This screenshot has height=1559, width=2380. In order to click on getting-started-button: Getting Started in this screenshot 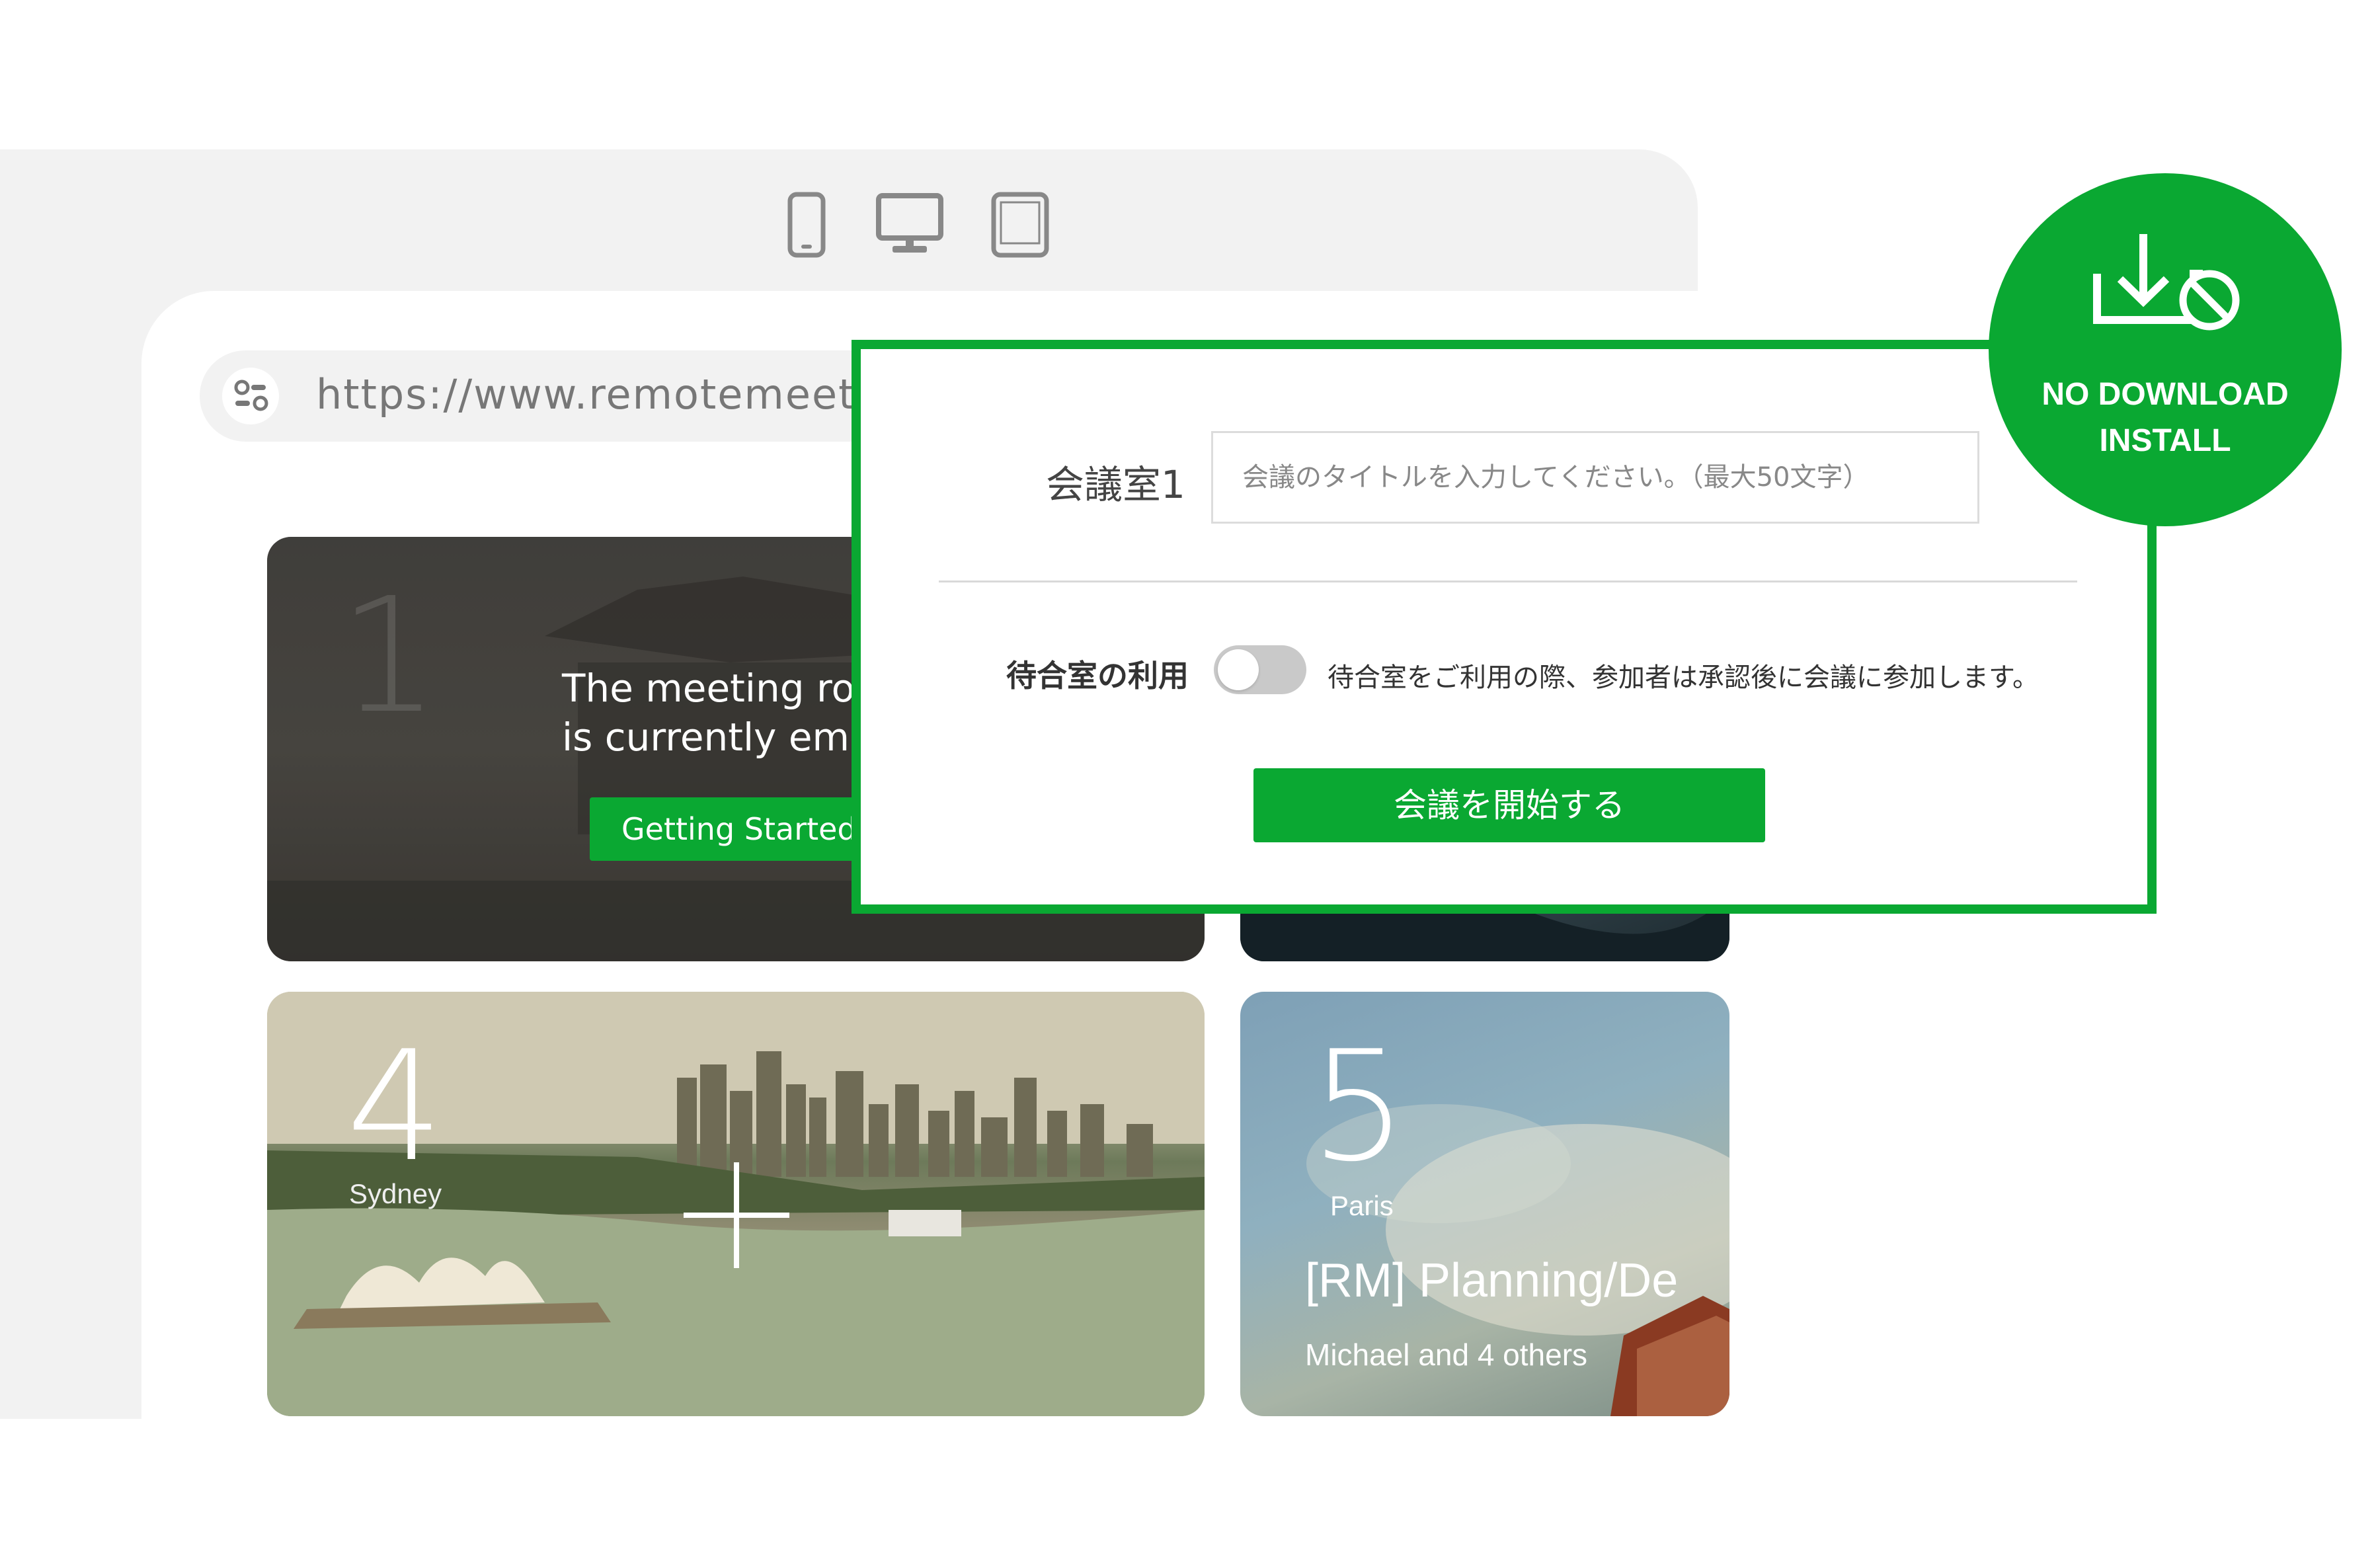, I will do `click(739, 829)`.